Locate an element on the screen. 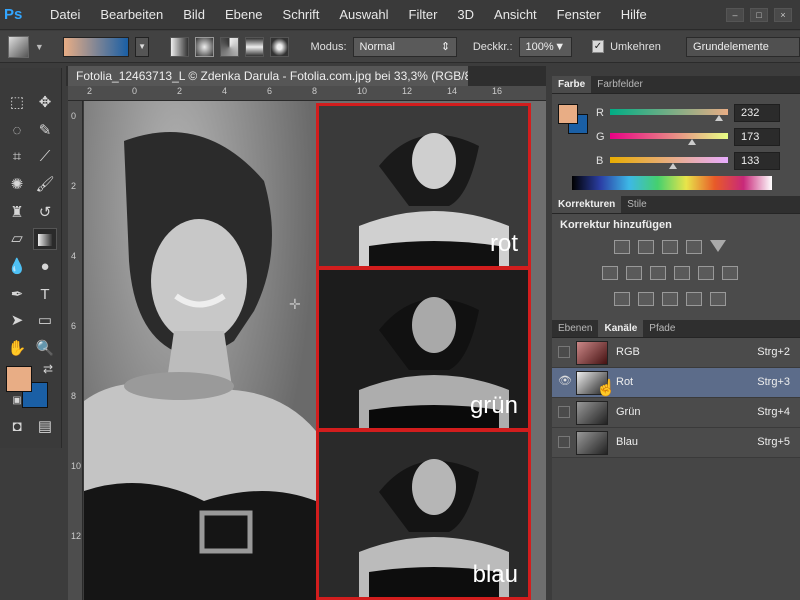  g-value-input: 173 is located at coordinates (757, 137).